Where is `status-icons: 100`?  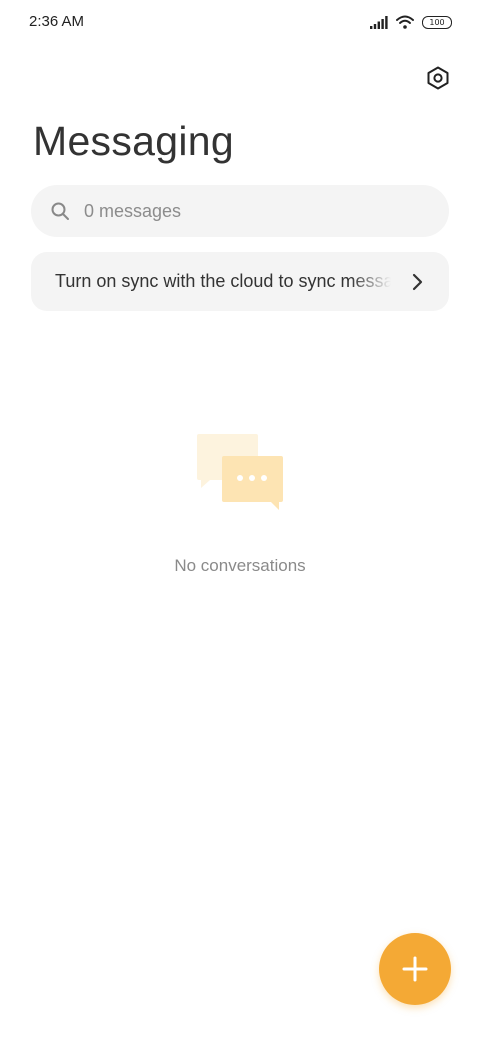 status-icons: 100 is located at coordinates (411, 22).